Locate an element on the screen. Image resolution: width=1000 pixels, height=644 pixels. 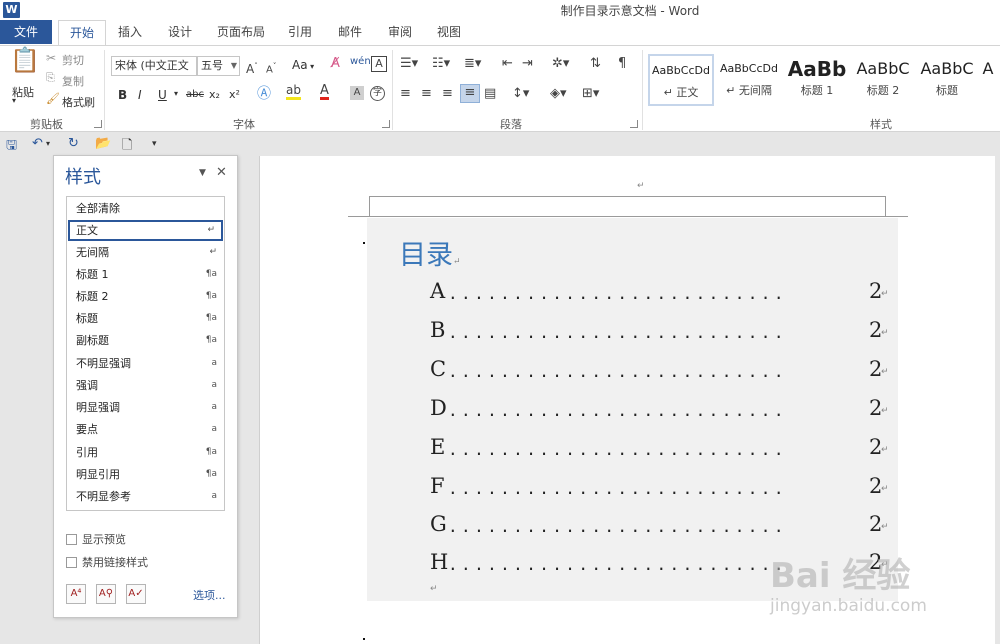
style-list-item: 强调 a is located at coordinates (145, 385).